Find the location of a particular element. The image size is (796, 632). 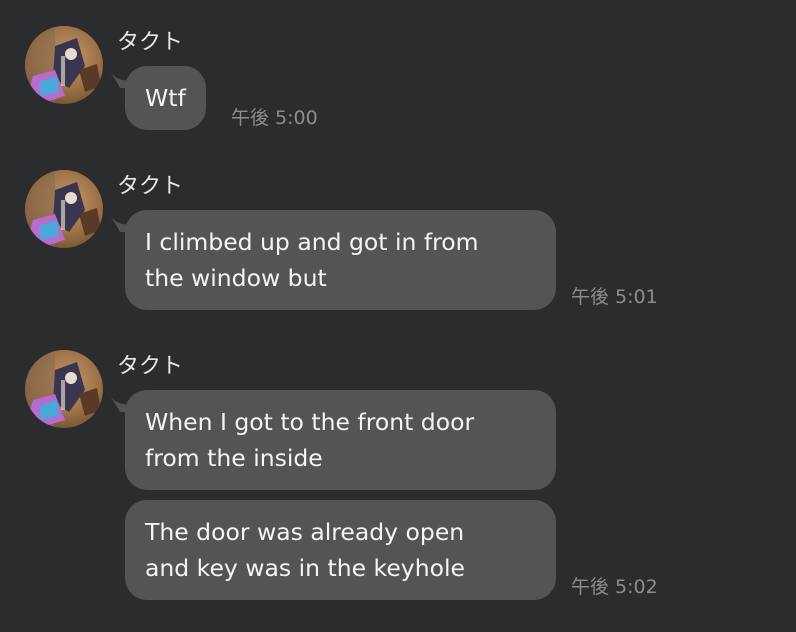

message-timestamp: 午後 5:01 is located at coordinates (614, 297).